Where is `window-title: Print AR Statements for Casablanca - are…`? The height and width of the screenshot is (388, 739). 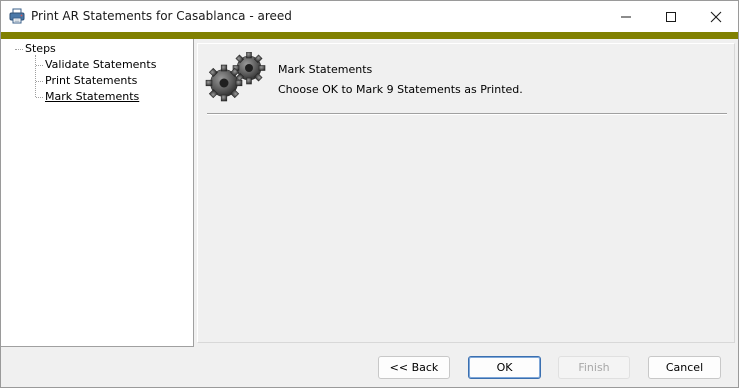 window-title: Print AR Statements for Casablanca - are… is located at coordinates (161, 16).